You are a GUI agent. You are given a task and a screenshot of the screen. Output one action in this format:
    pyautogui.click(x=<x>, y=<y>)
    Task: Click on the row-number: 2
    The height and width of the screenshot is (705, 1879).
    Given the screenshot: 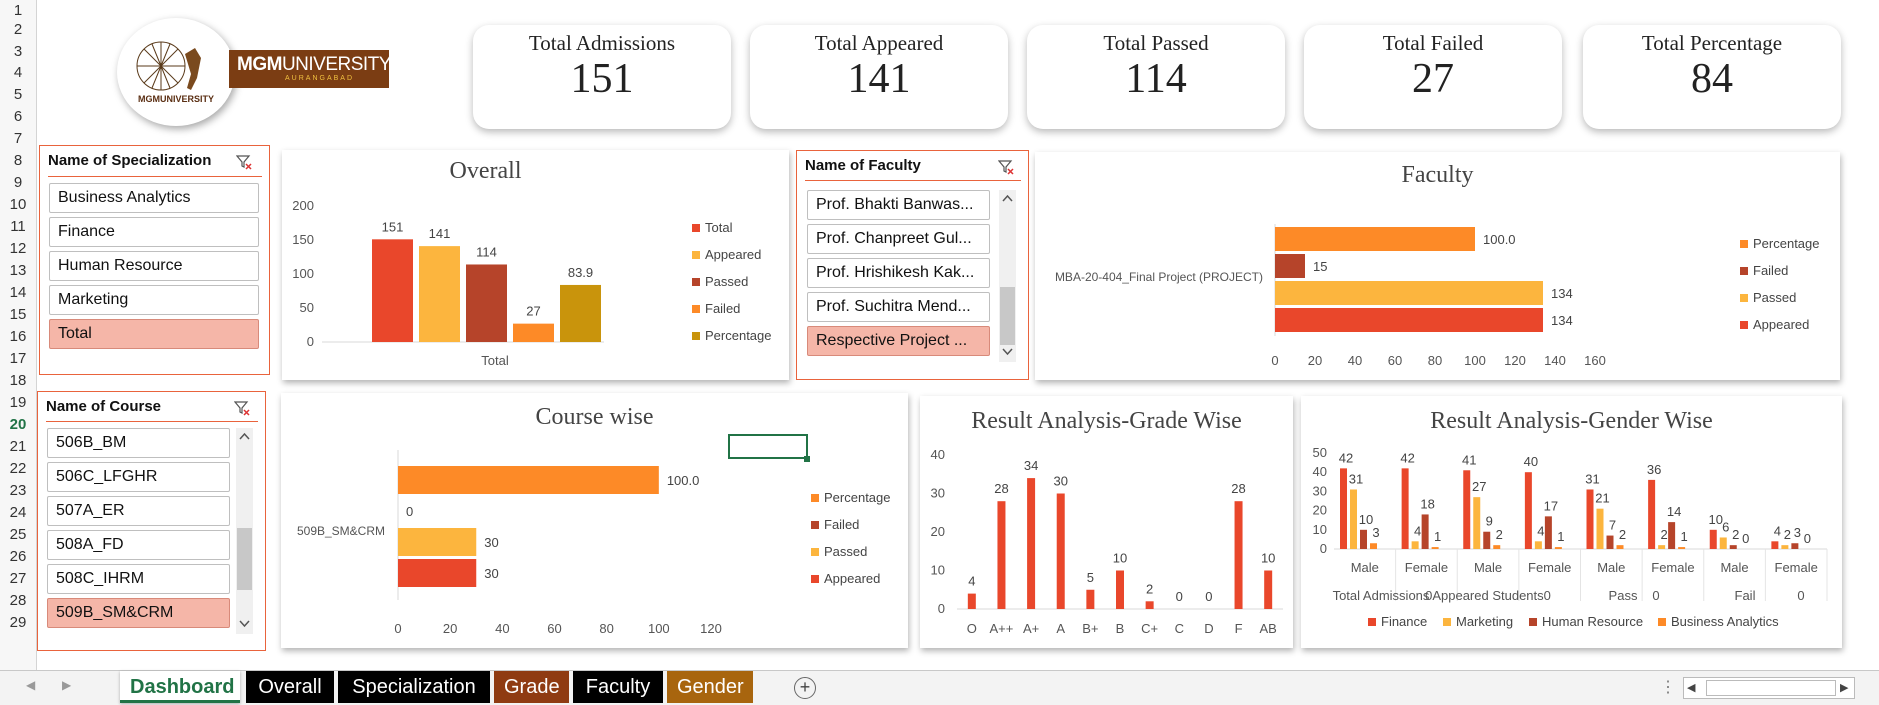 What is the action you would take?
    pyautogui.click(x=18, y=29)
    